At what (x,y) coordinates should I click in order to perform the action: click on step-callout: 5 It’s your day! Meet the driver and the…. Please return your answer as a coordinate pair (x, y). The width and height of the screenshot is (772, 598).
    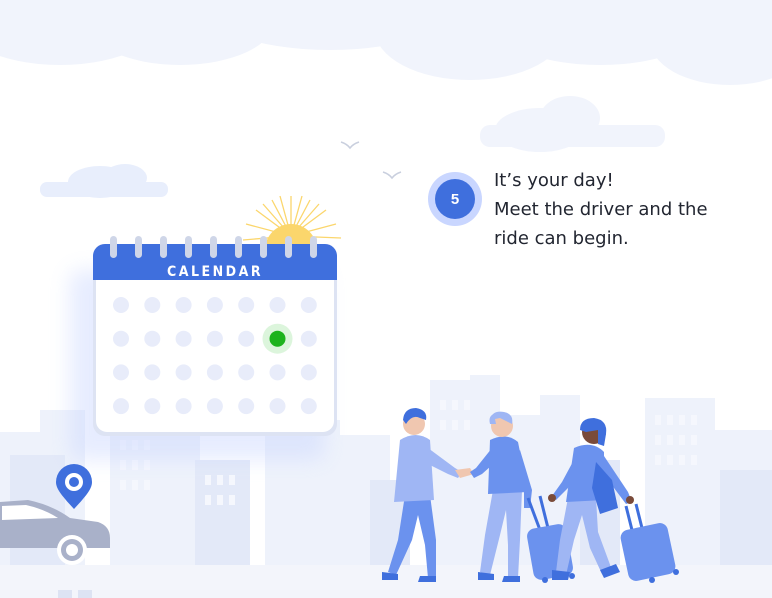
    Looking at the image, I should click on (581, 211).